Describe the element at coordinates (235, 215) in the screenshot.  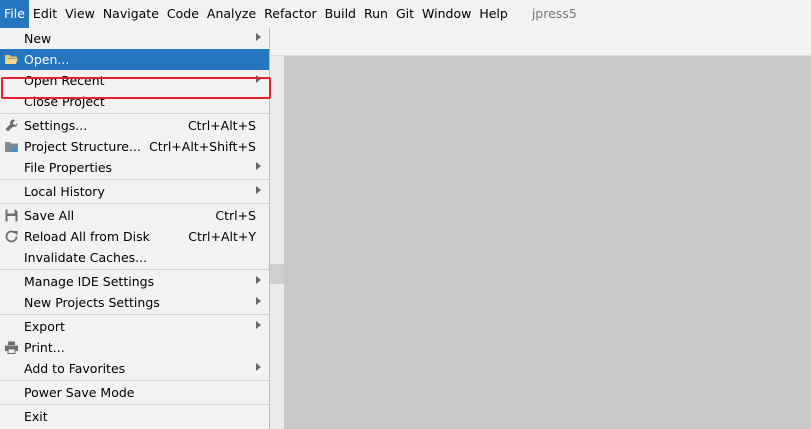
I see `shortcut-label: Ctrl+S` at that location.